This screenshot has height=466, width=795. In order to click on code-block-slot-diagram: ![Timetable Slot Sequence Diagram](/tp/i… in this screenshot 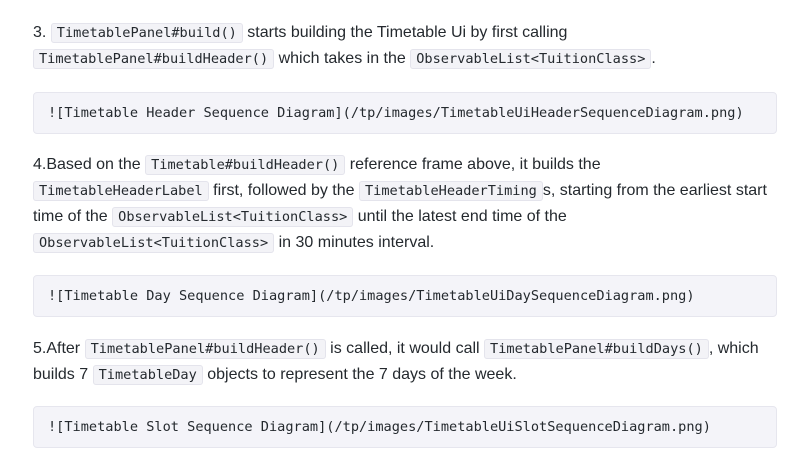, I will do `click(405, 427)`.